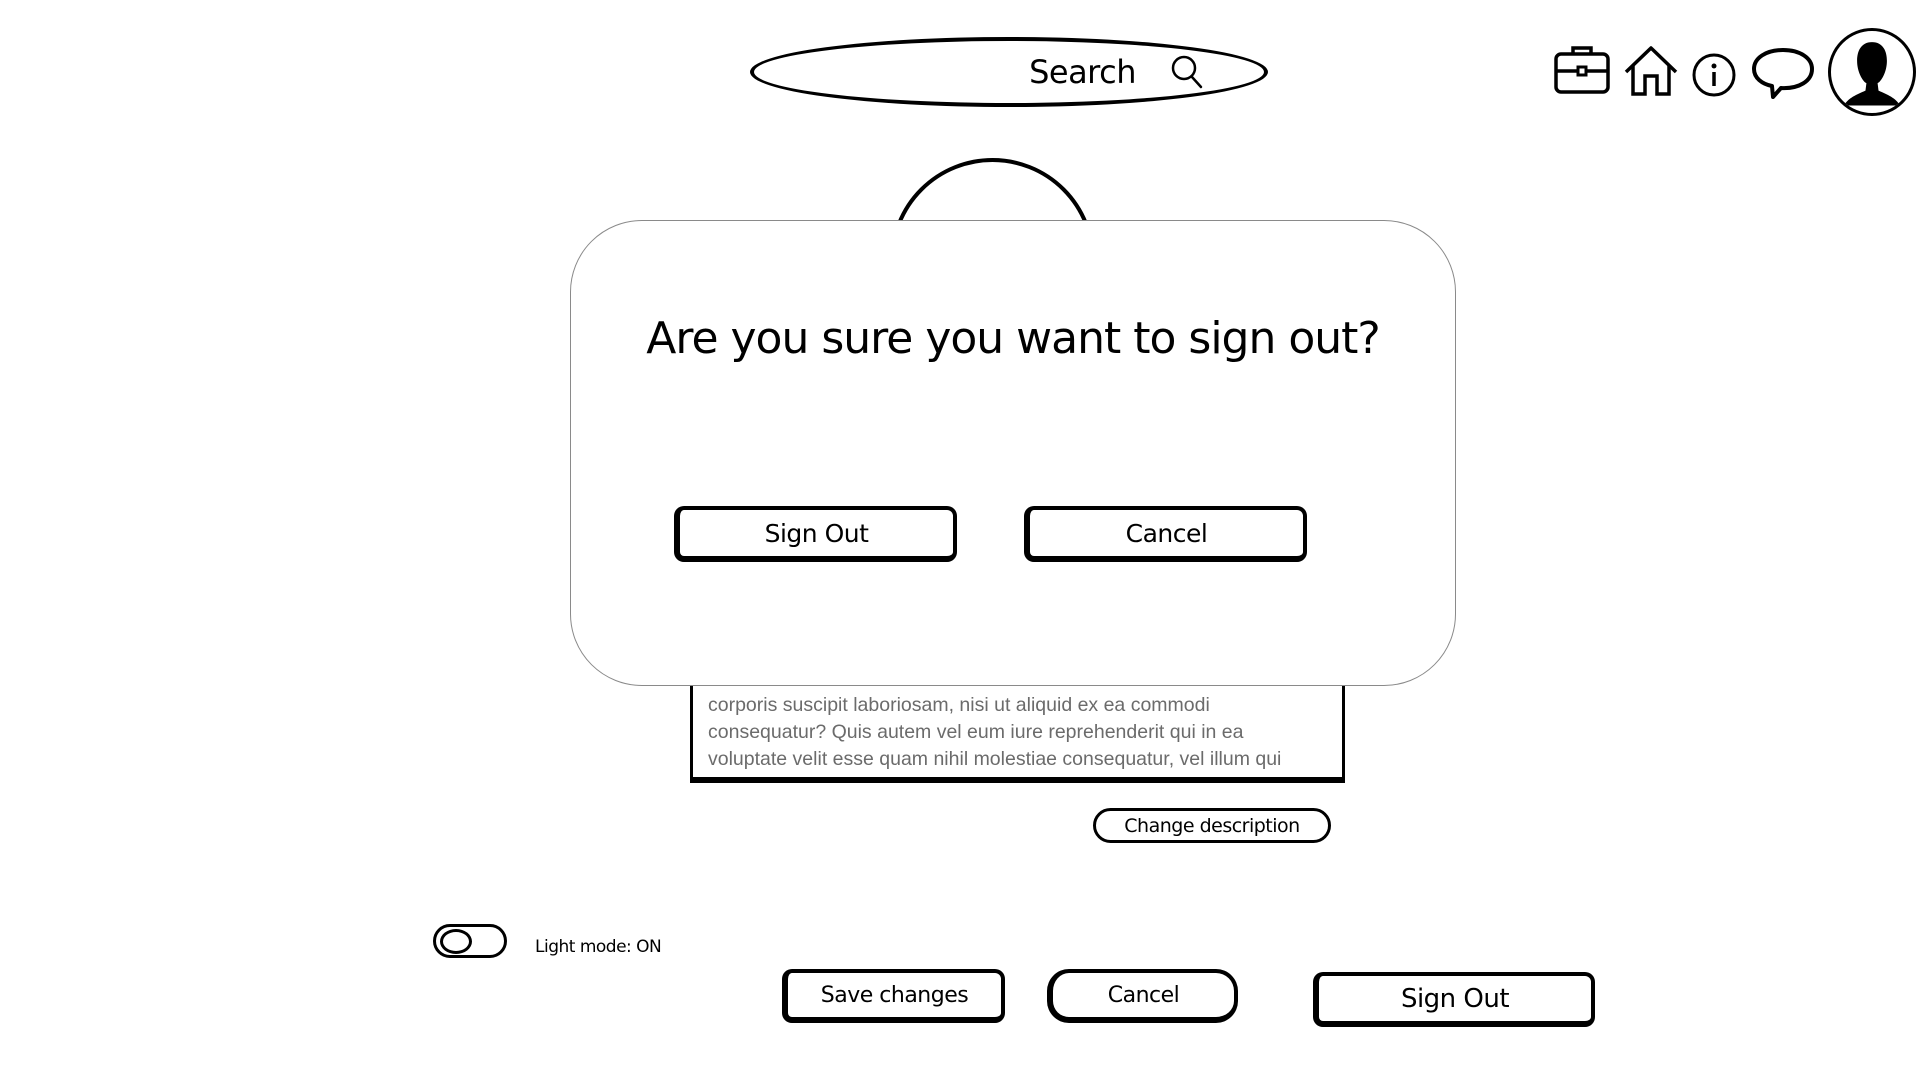  Describe the element at coordinates (1716, 71) in the screenshot. I see `info-icon` at that location.